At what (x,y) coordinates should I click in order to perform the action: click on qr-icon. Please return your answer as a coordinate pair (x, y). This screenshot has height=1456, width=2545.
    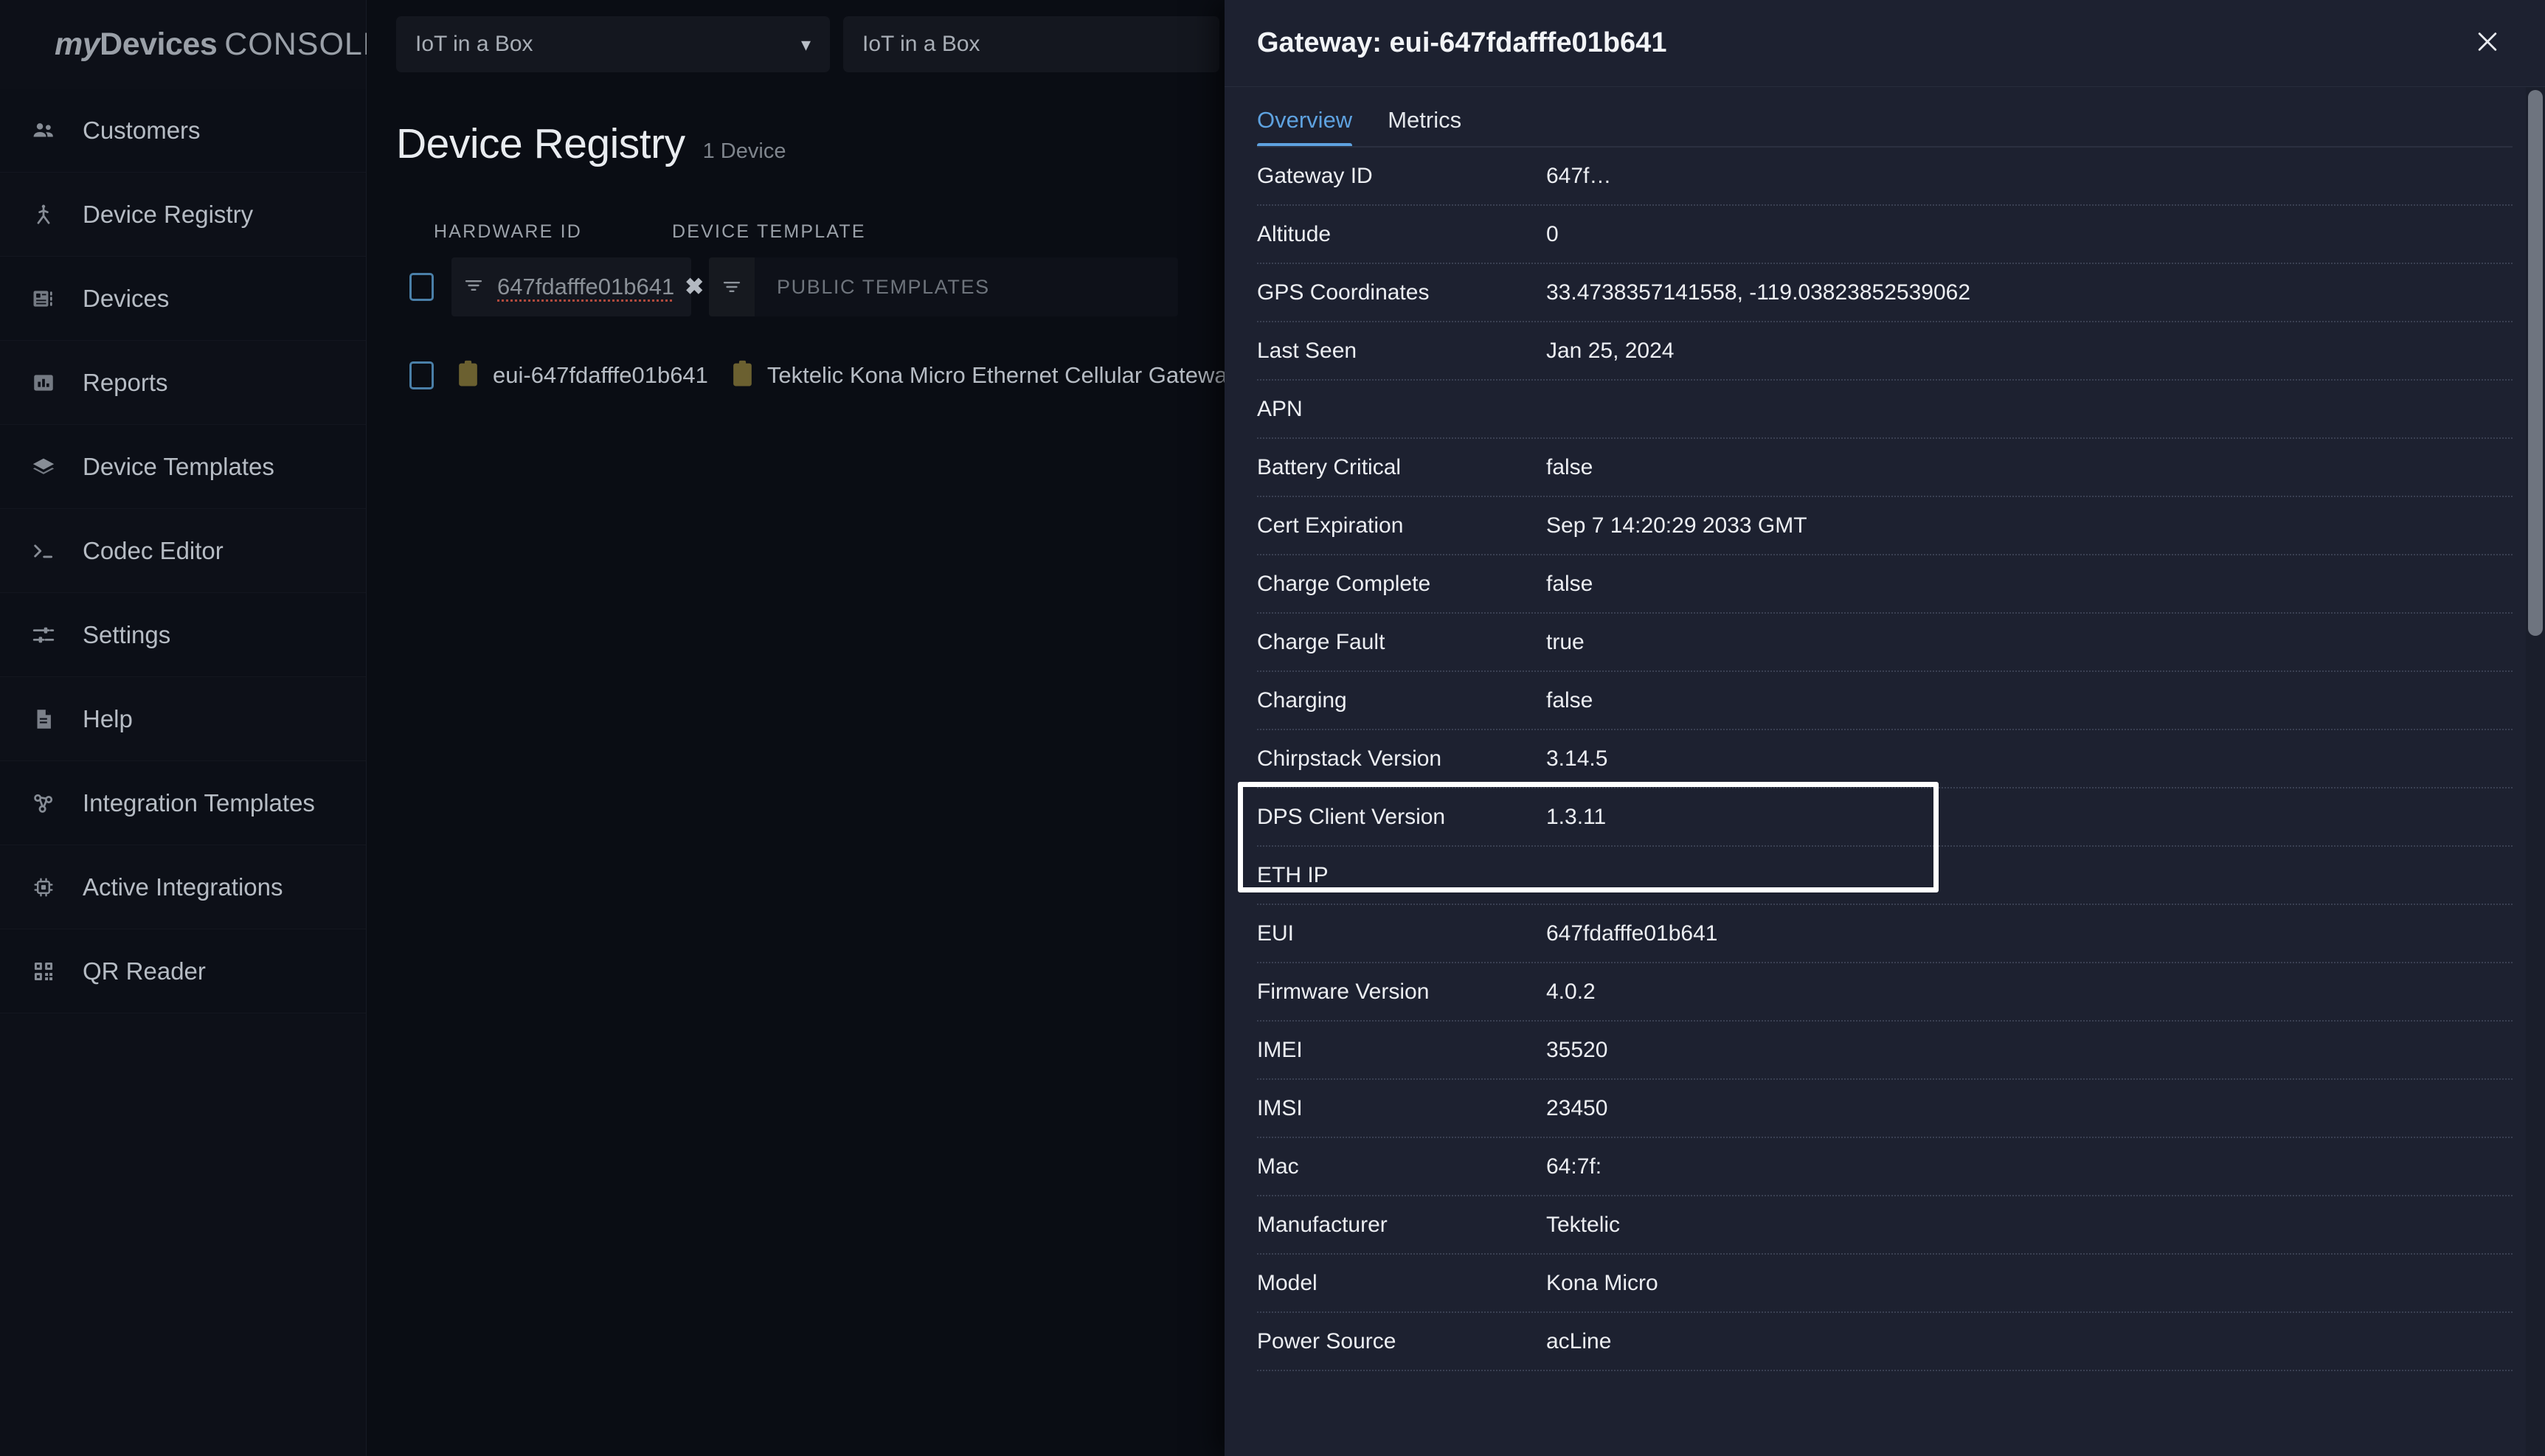
    Looking at the image, I should click on (48, 971).